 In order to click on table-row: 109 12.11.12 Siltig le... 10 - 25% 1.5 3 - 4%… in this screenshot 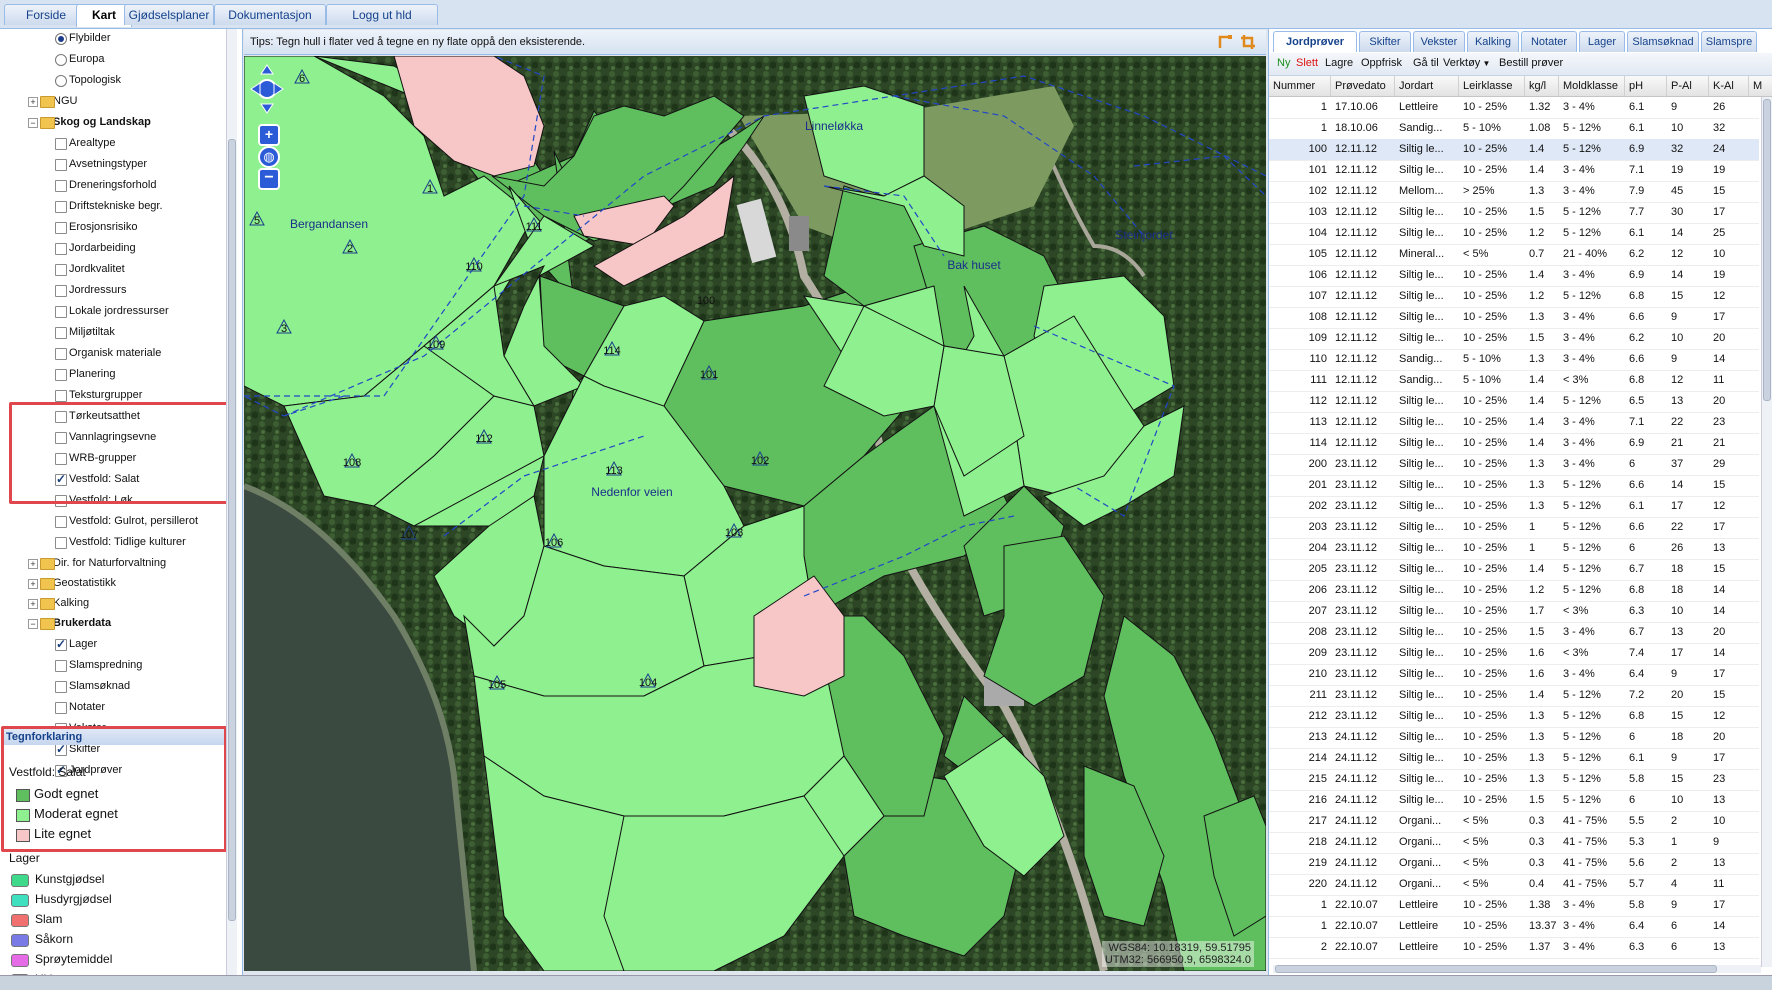, I will do `click(1514, 339)`.